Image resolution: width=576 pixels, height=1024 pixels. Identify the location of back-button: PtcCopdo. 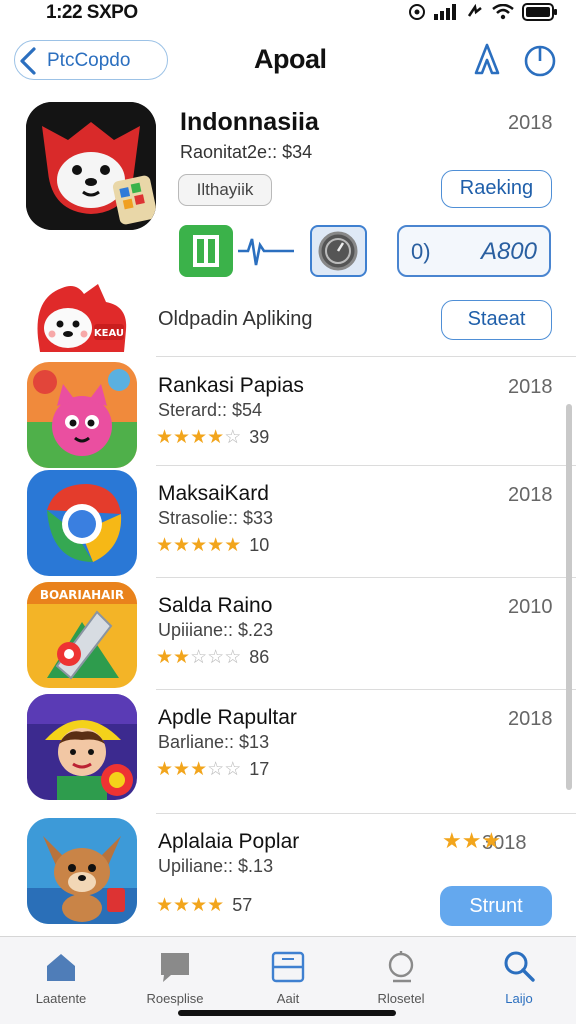
(91, 60).